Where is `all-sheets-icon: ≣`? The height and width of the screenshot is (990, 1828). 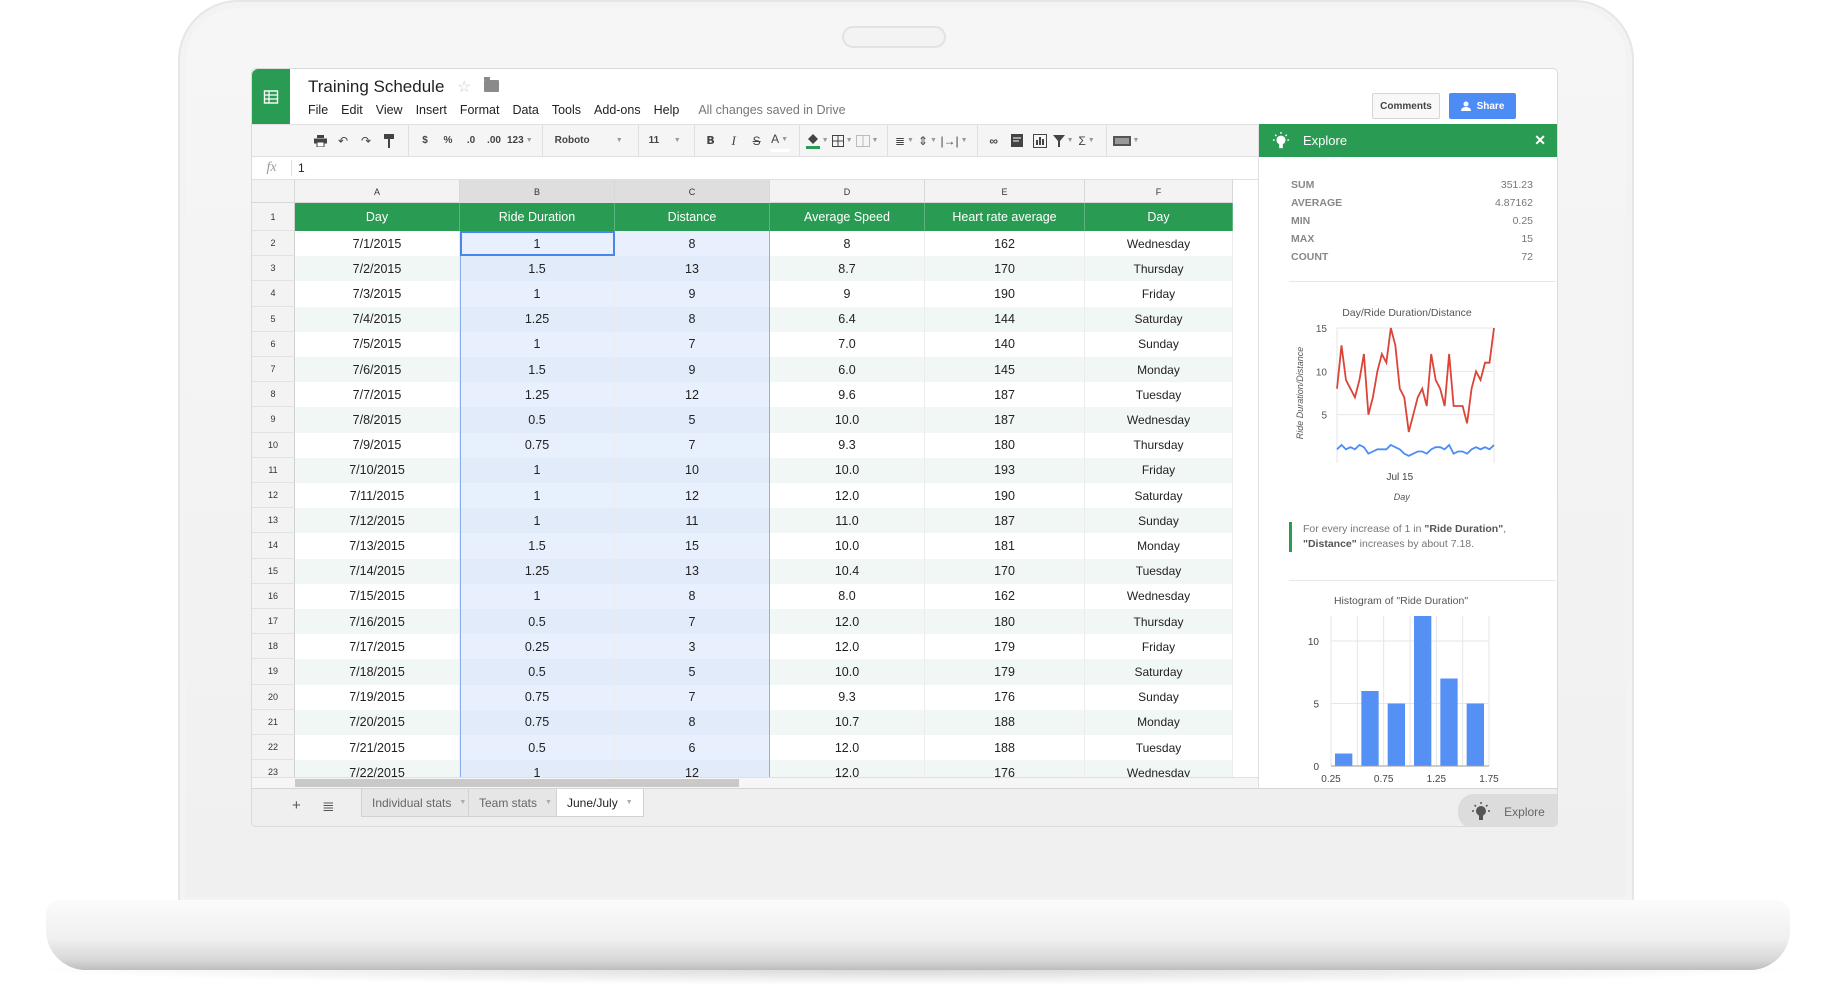 all-sheets-icon: ≣ is located at coordinates (328, 806).